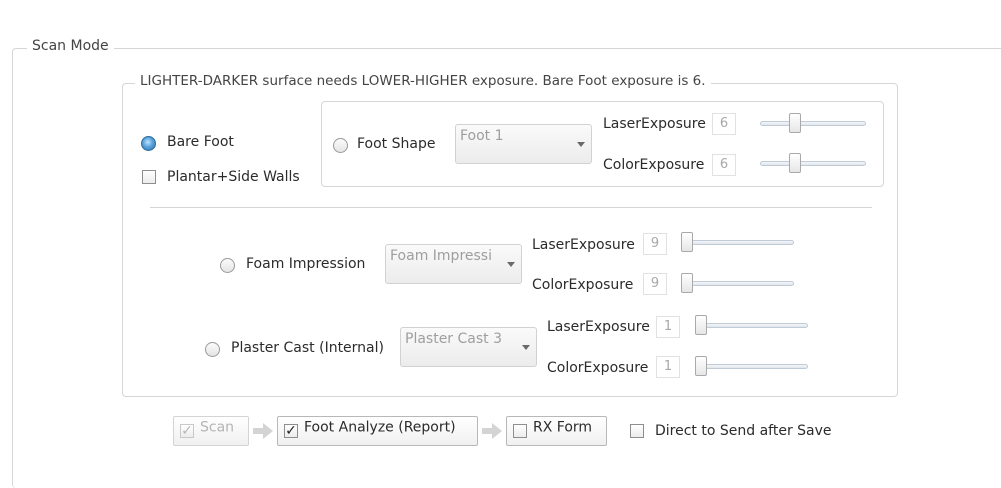  Describe the element at coordinates (598, 368) in the screenshot. I see `plaster-color-label: ColorExposure` at that location.